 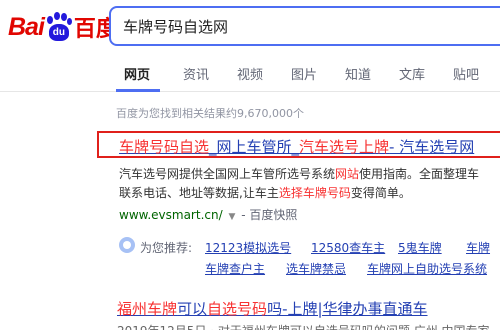 I want to click on logo-paw-text: du, so click(x=58, y=32).